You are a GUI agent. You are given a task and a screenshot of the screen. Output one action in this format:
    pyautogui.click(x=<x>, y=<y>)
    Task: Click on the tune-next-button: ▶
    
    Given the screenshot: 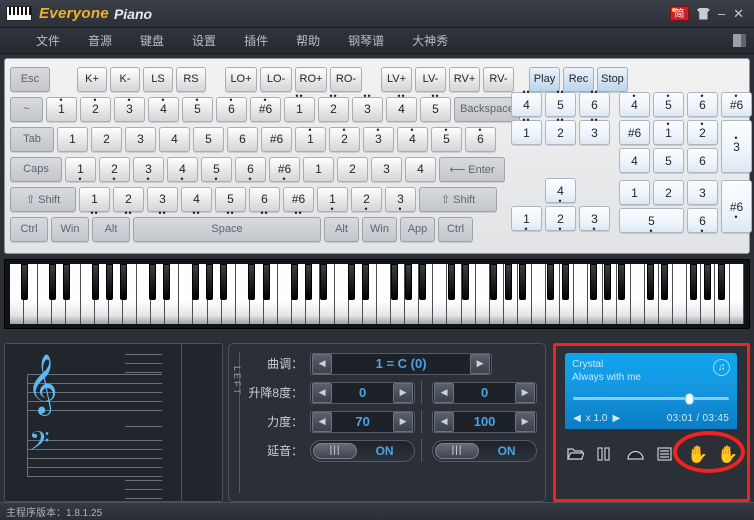 What is the action you would take?
    pyautogui.click(x=480, y=363)
    